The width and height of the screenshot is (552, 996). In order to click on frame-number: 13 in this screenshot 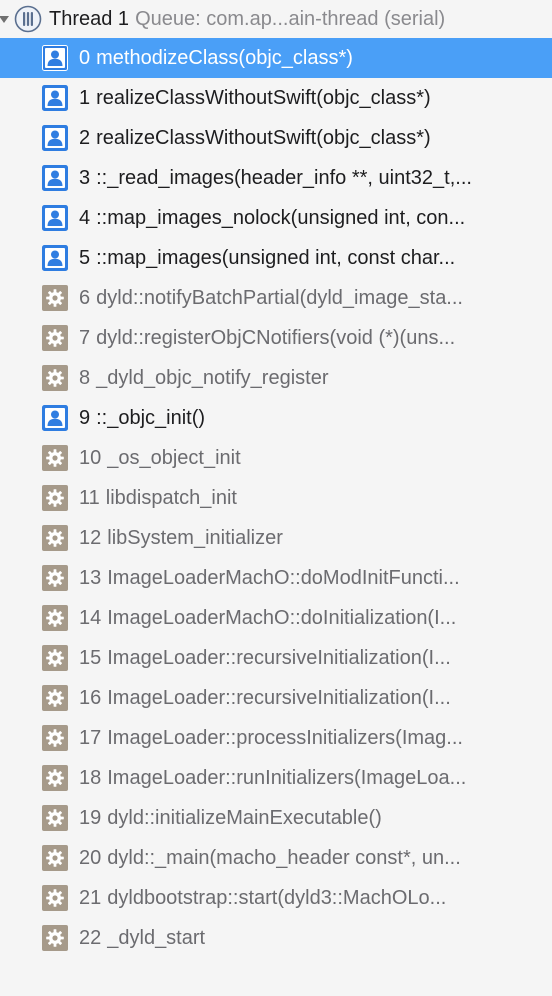, I will do `click(90, 578)`.